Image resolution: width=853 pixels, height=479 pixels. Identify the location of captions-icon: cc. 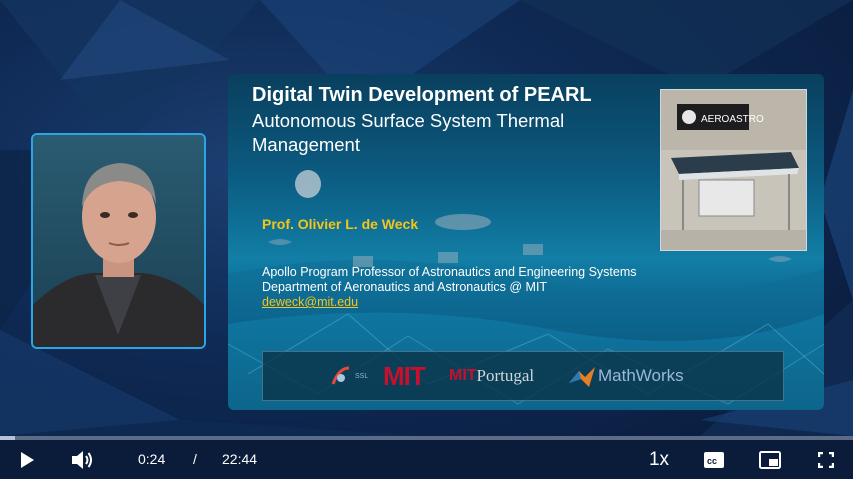
(714, 459).